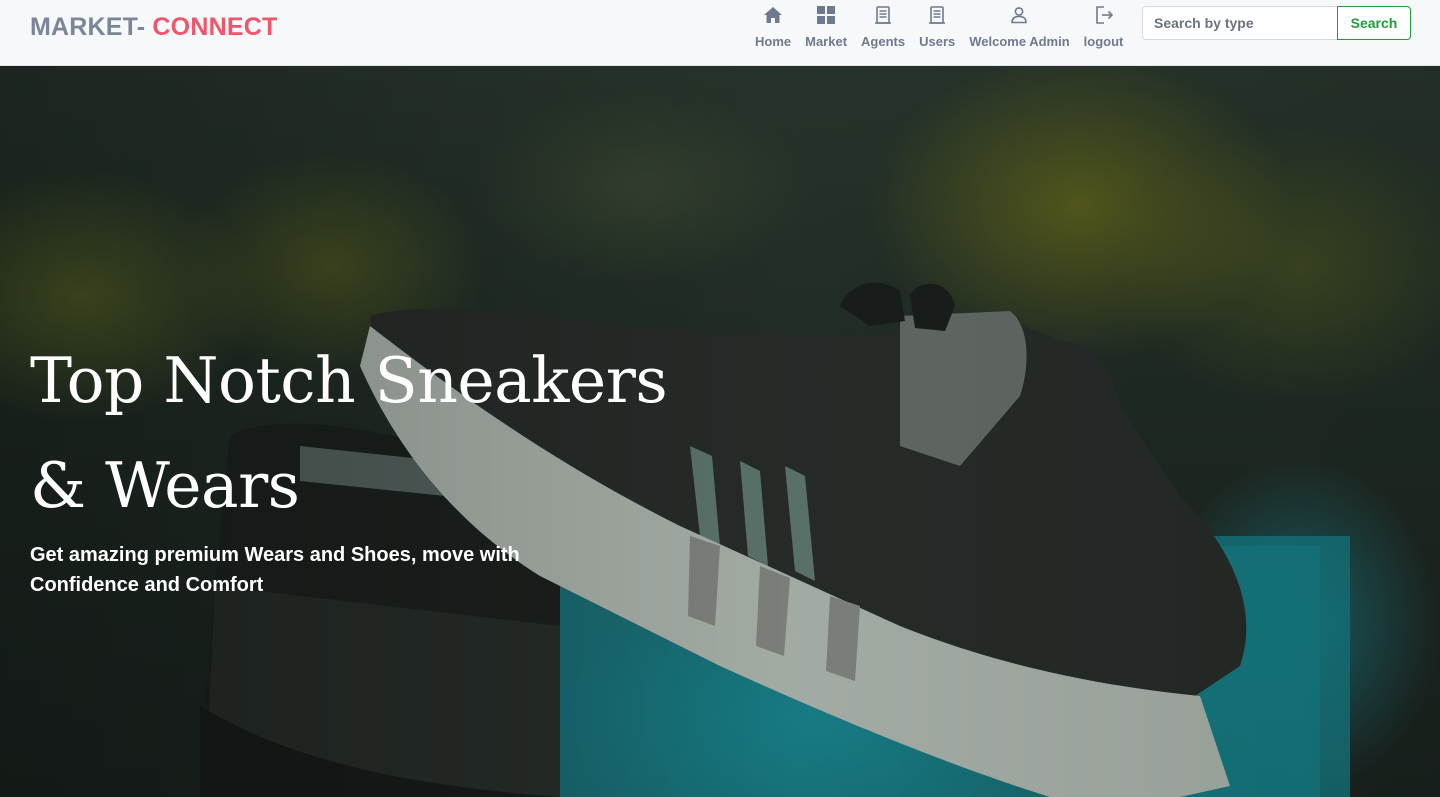  Describe the element at coordinates (211, 27) in the screenshot. I see `brand-text-connect: CONNECT` at that location.